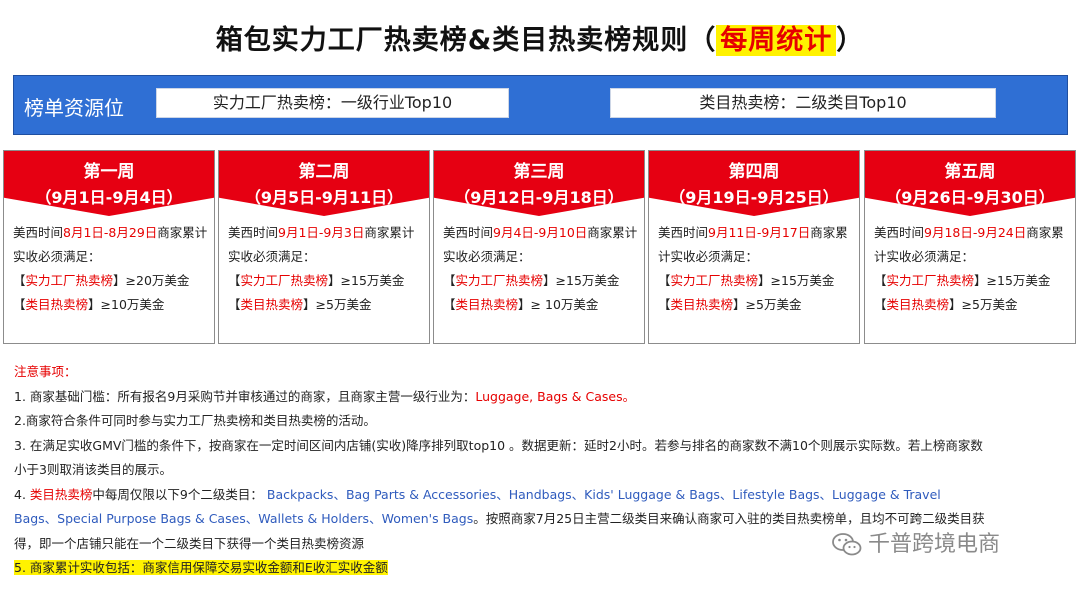 The image size is (1080, 592). Describe the element at coordinates (847, 544) in the screenshot. I see `wechat-icon` at that location.